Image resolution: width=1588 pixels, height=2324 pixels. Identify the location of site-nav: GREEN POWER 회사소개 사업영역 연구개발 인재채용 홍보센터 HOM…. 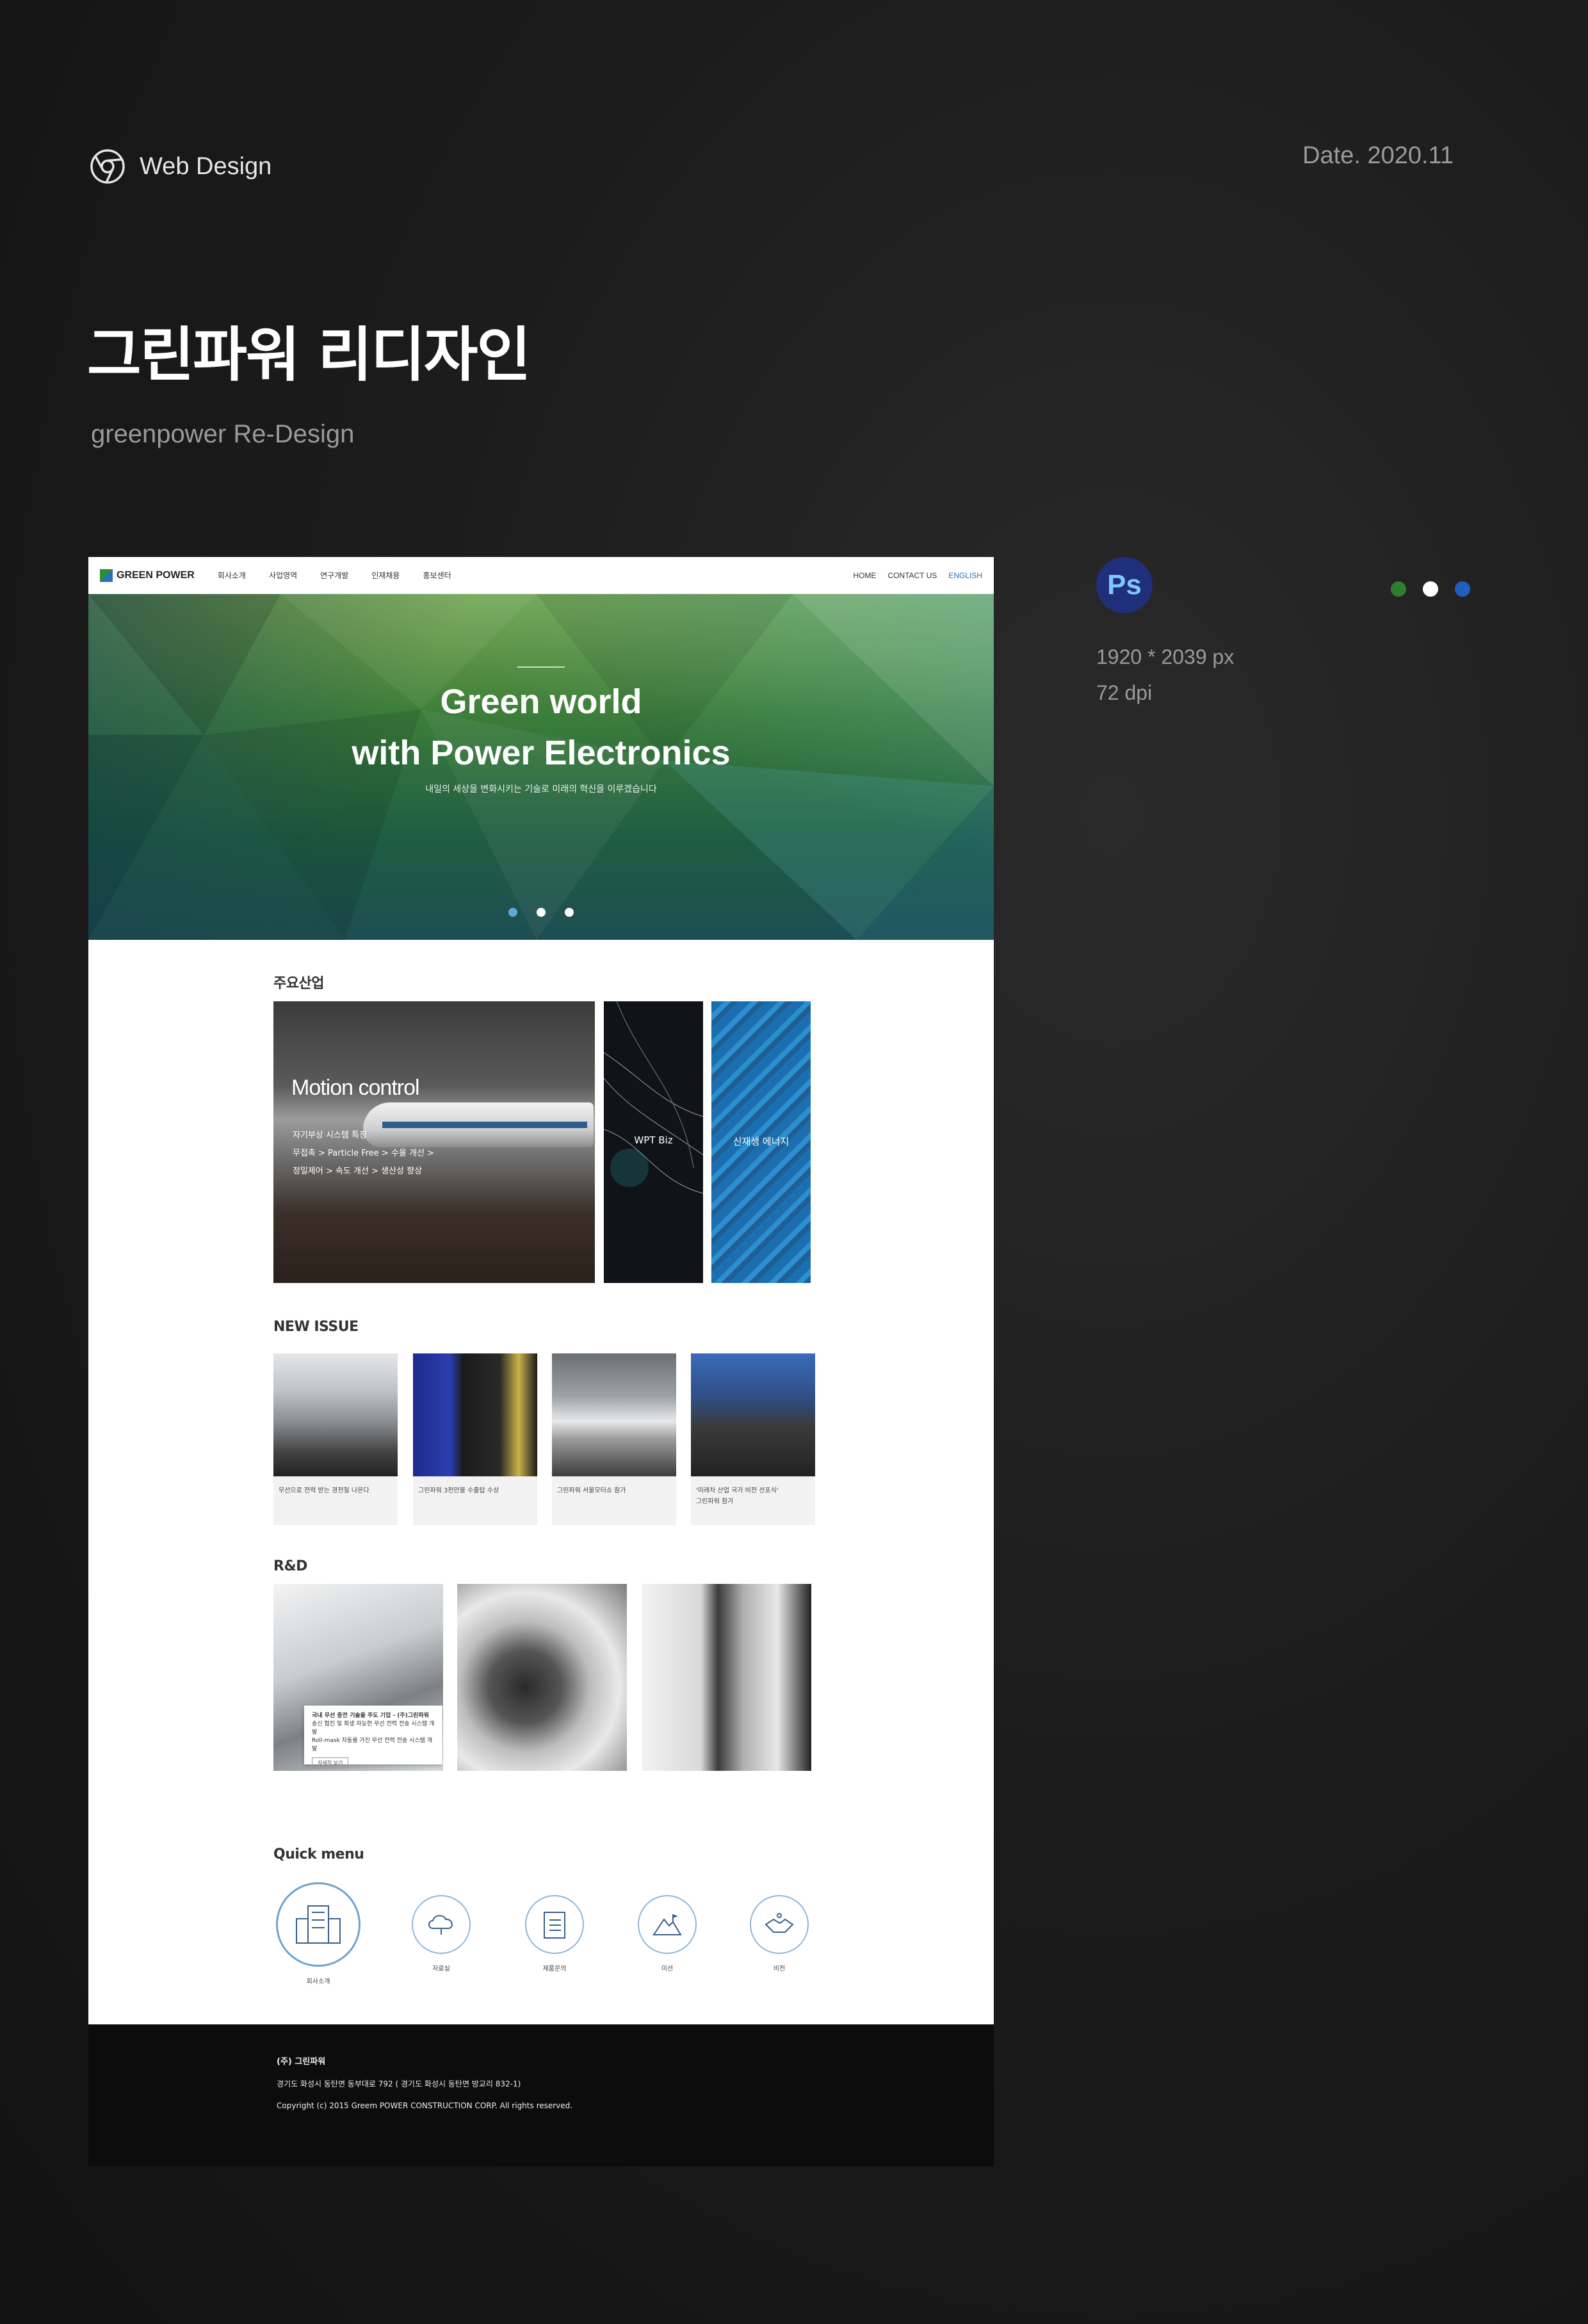
(541, 575).